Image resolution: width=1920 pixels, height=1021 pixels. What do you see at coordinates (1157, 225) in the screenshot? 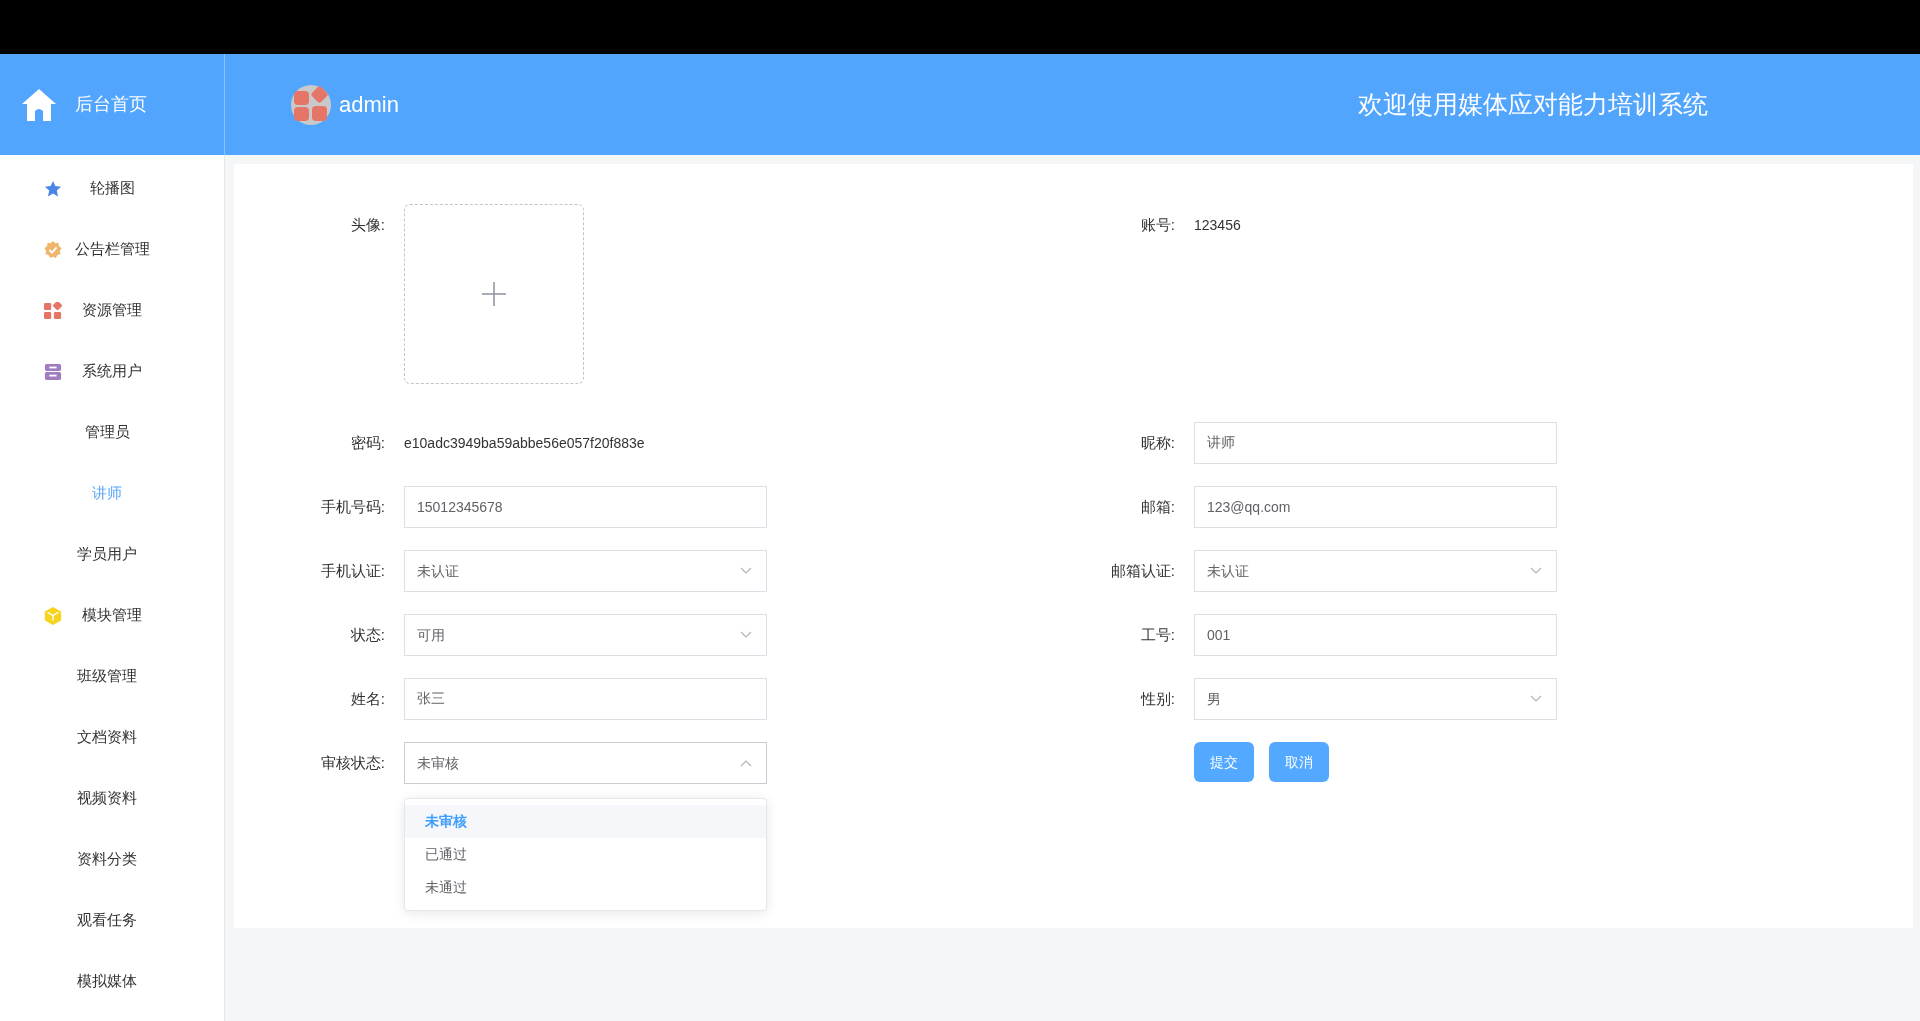
I see `field-label: 账号:` at bounding box center [1157, 225].